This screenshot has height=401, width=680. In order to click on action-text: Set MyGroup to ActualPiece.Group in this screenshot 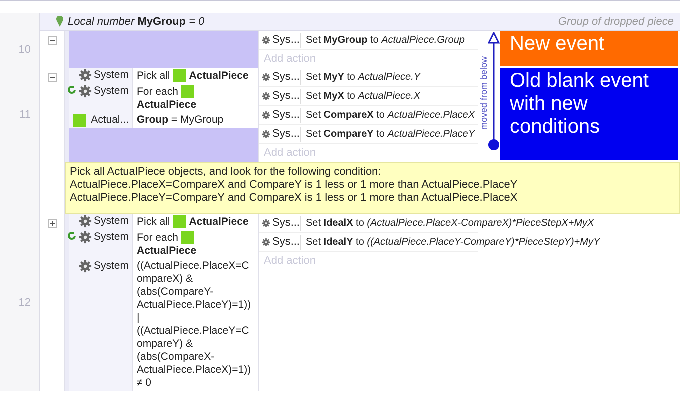, I will do `click(389, 40)`.